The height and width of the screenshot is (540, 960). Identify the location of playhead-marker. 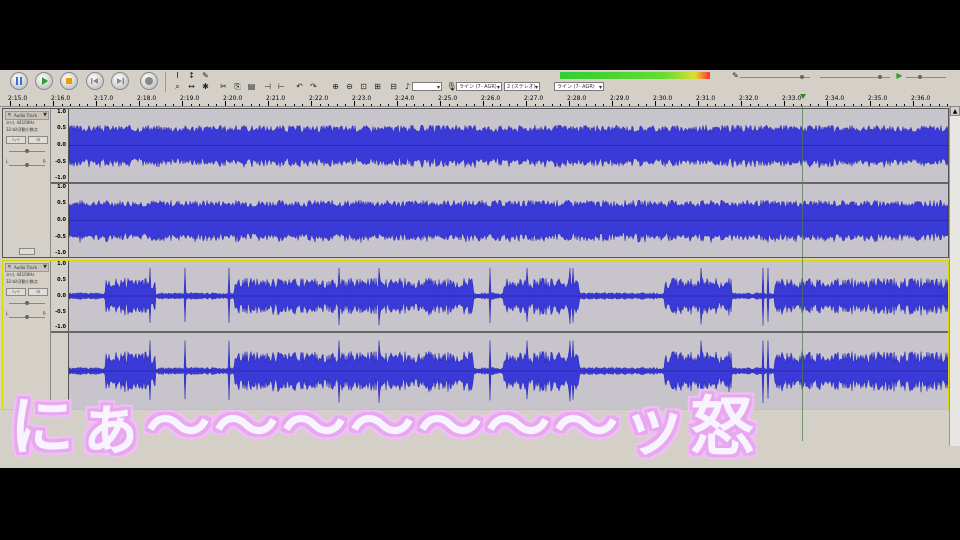
(803, 96).